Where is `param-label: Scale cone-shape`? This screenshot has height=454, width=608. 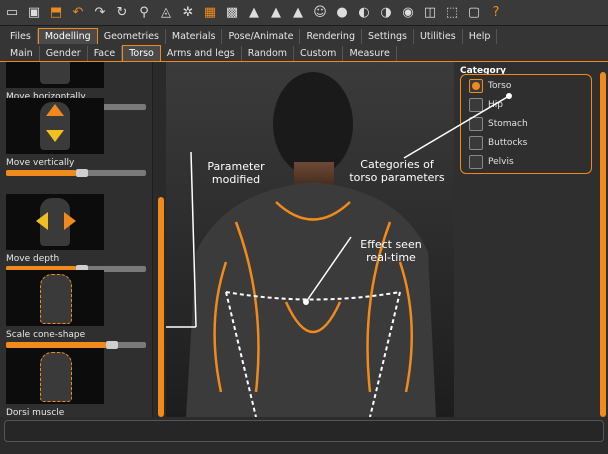 param-label: Scale cone-shape is located at coordinates (46, 335).